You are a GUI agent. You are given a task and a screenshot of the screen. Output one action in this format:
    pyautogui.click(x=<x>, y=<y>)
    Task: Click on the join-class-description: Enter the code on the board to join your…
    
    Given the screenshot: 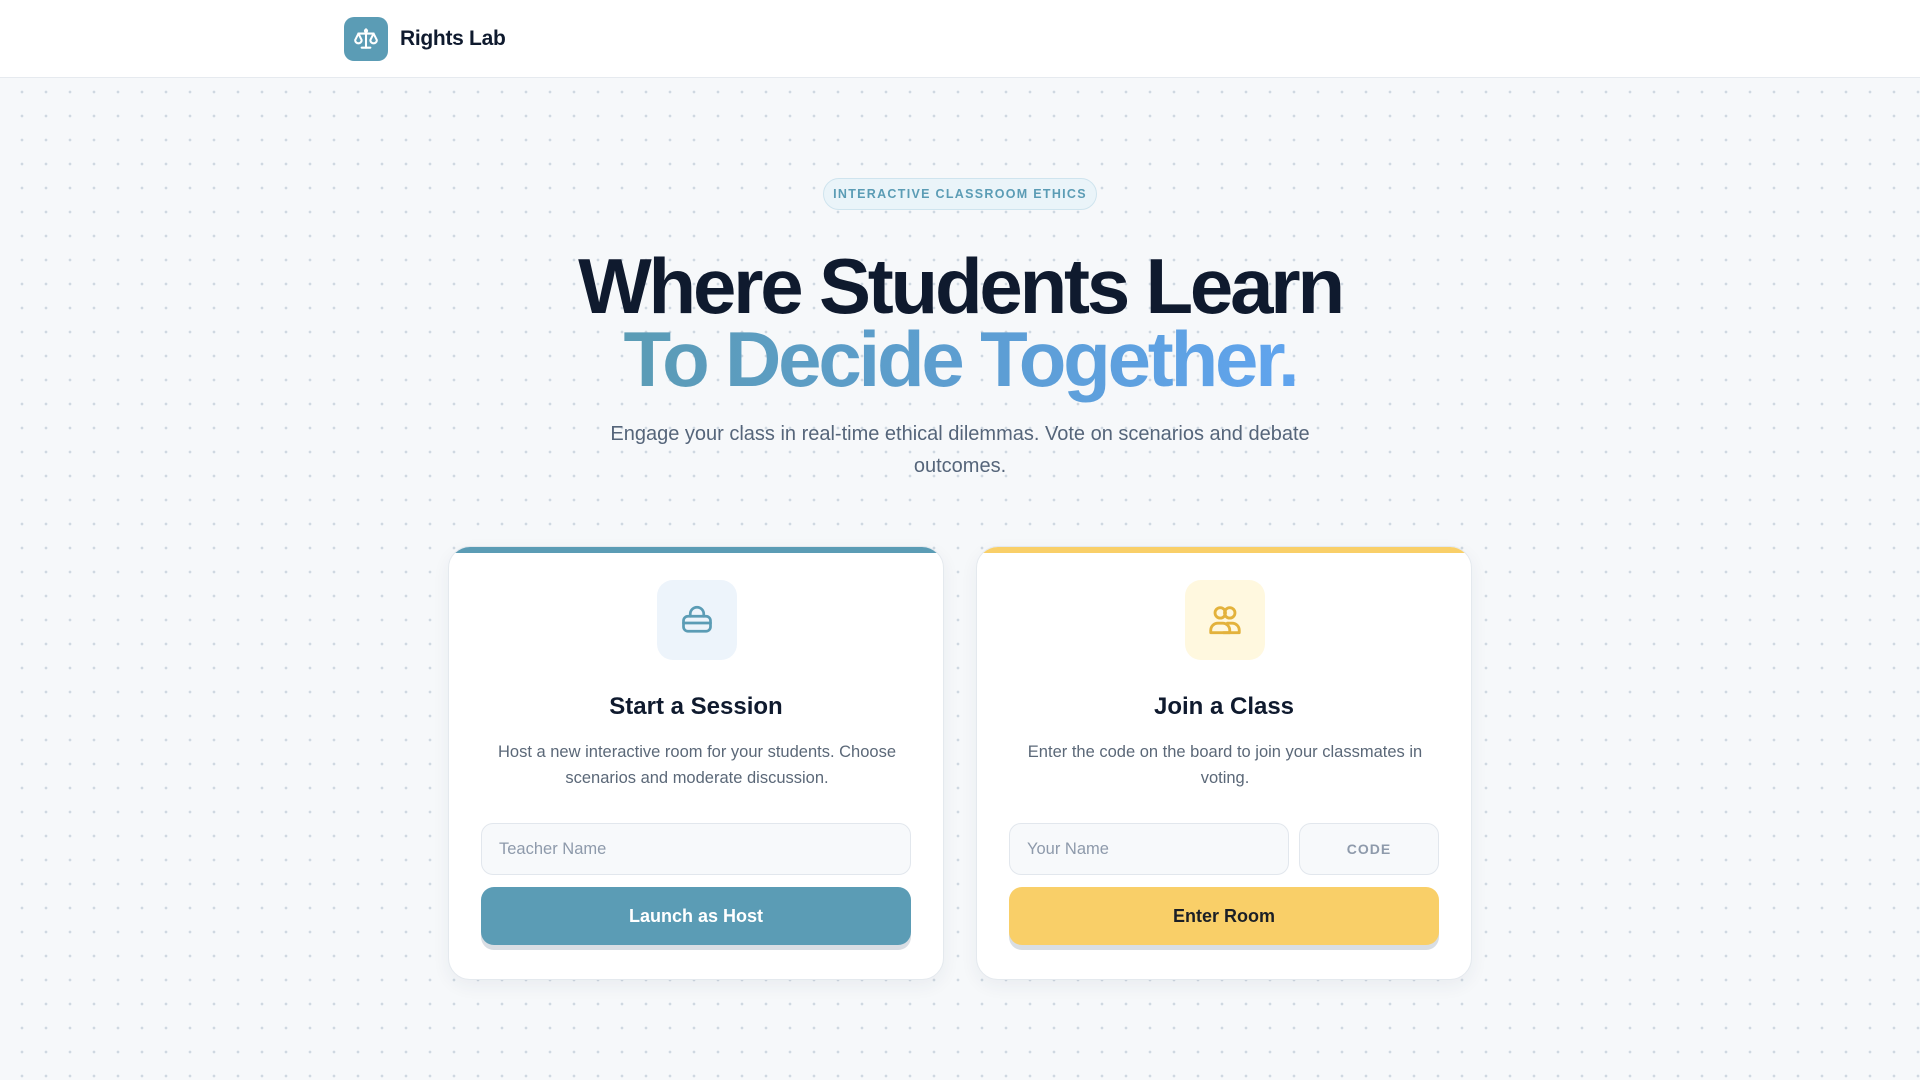 What is the action you would take?
    pyautogui.click(x=1225, y=765)
    